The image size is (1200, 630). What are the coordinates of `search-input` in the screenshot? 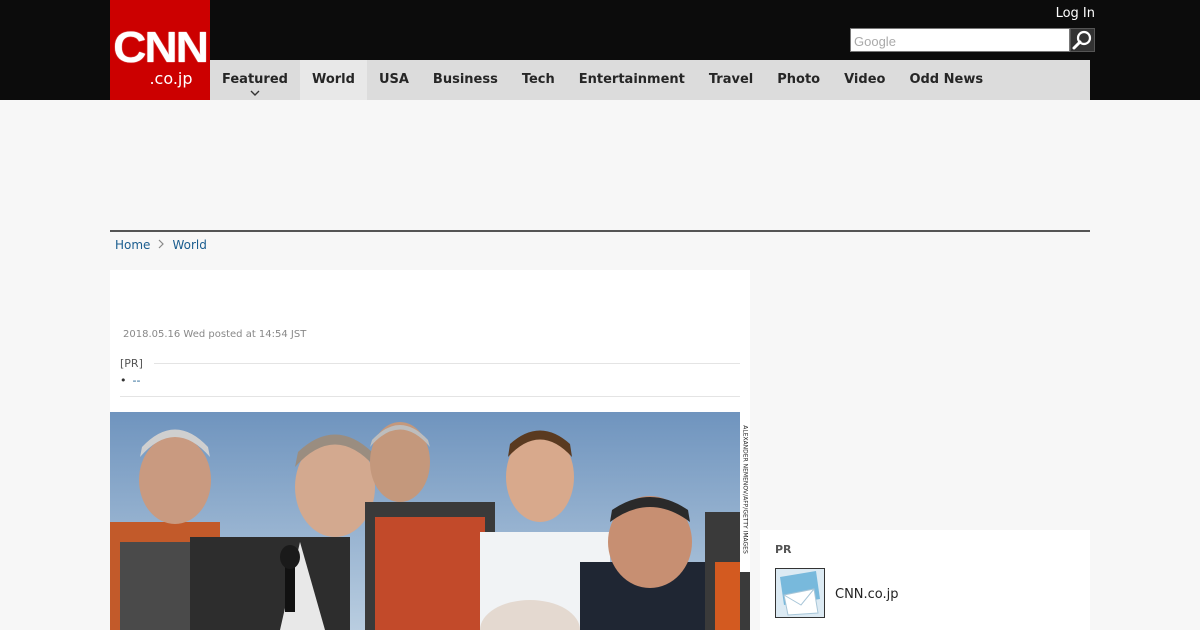 It's located at (959, 41).